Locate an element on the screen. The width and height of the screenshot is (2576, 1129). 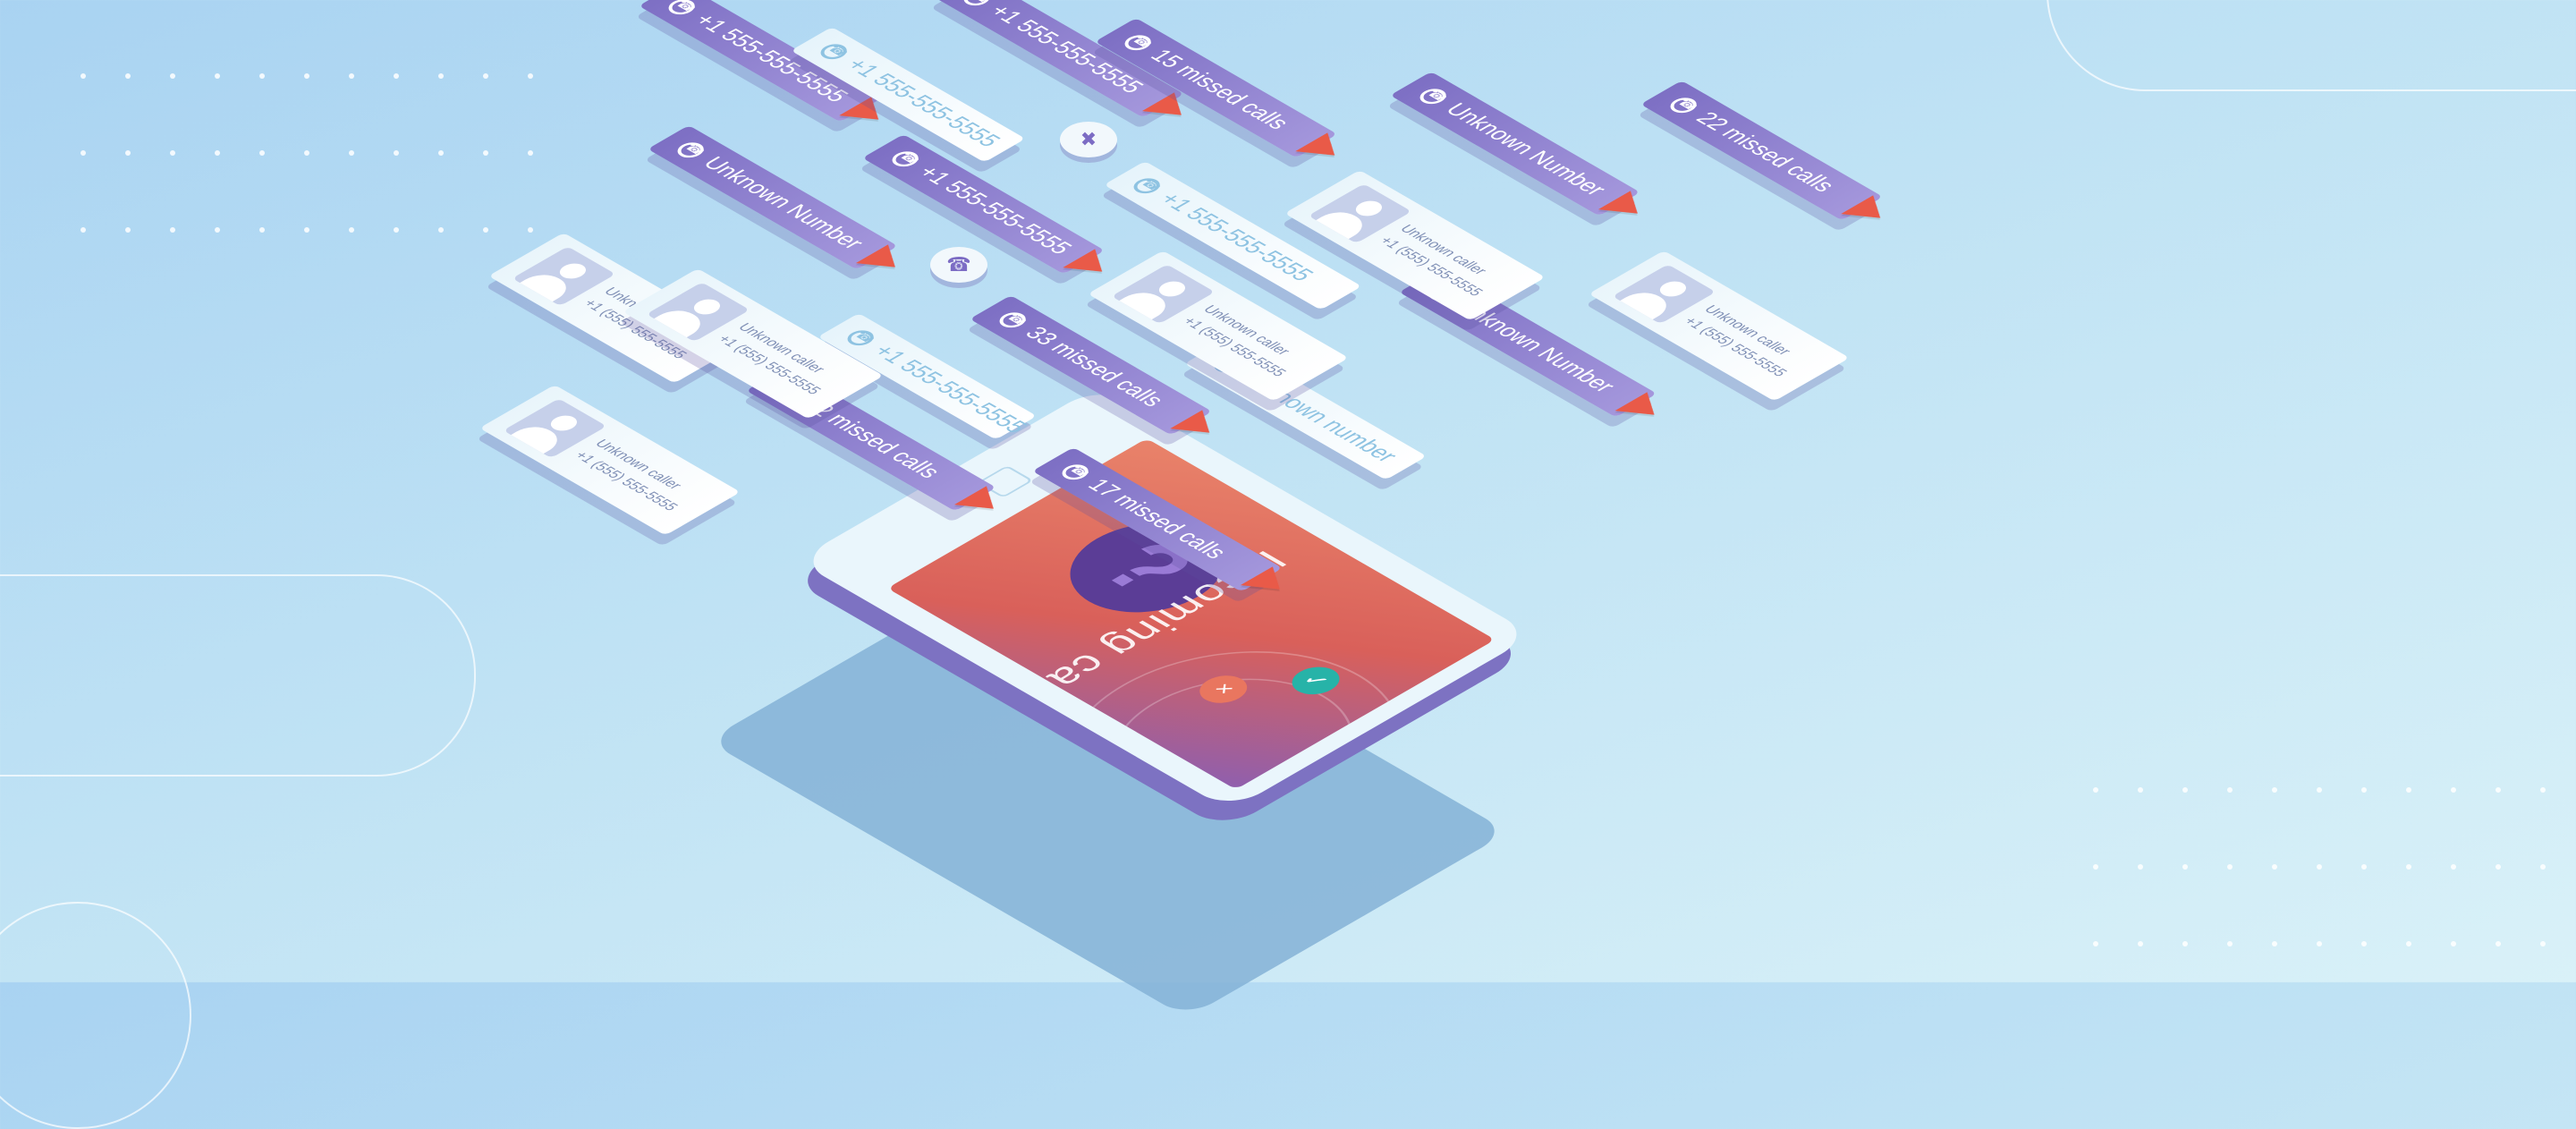
shuffle-icon: ✖ is located at coordinates (1088, 139).